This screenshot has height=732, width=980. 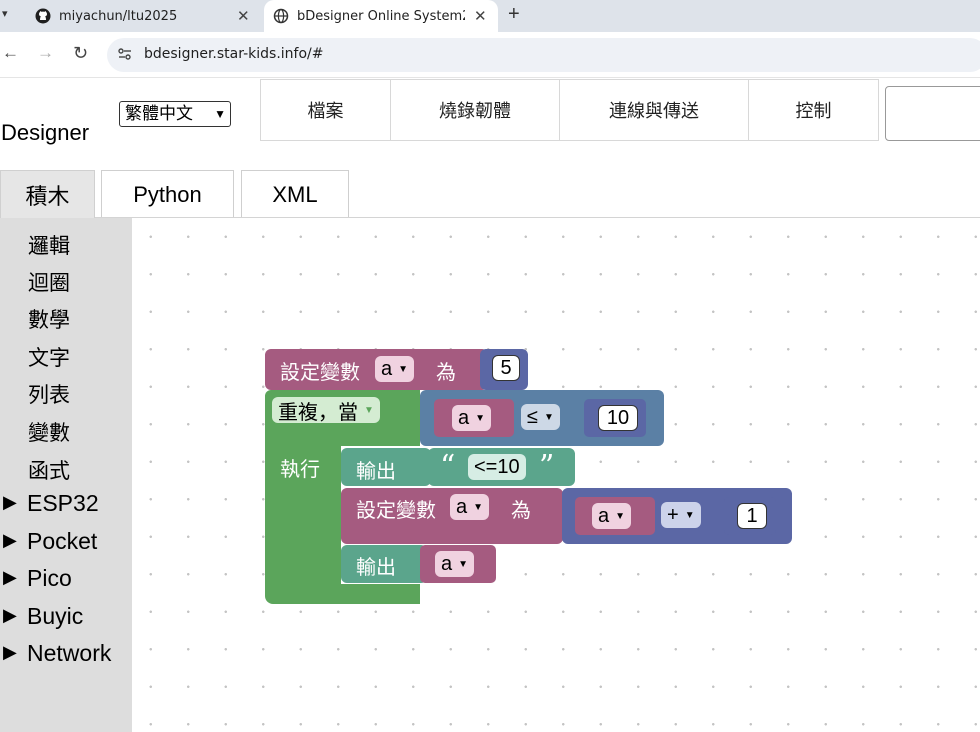 I want to click on forward-arrow-icon: →, so click(x=45, y=53).